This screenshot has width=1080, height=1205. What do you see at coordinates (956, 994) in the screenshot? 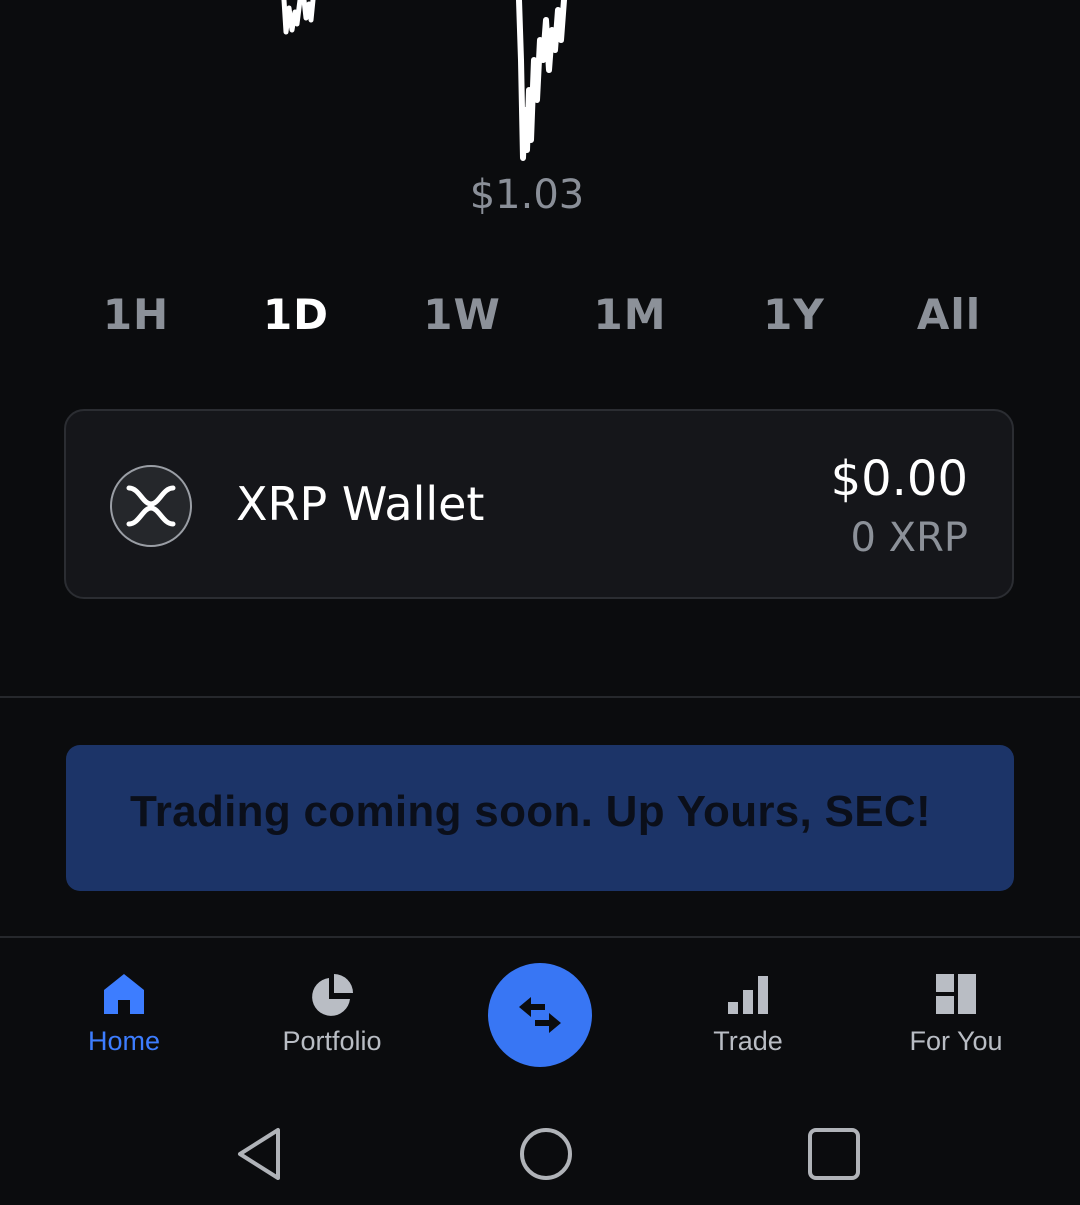
I see `dashboard-icon` at bounding box center [956, 994].